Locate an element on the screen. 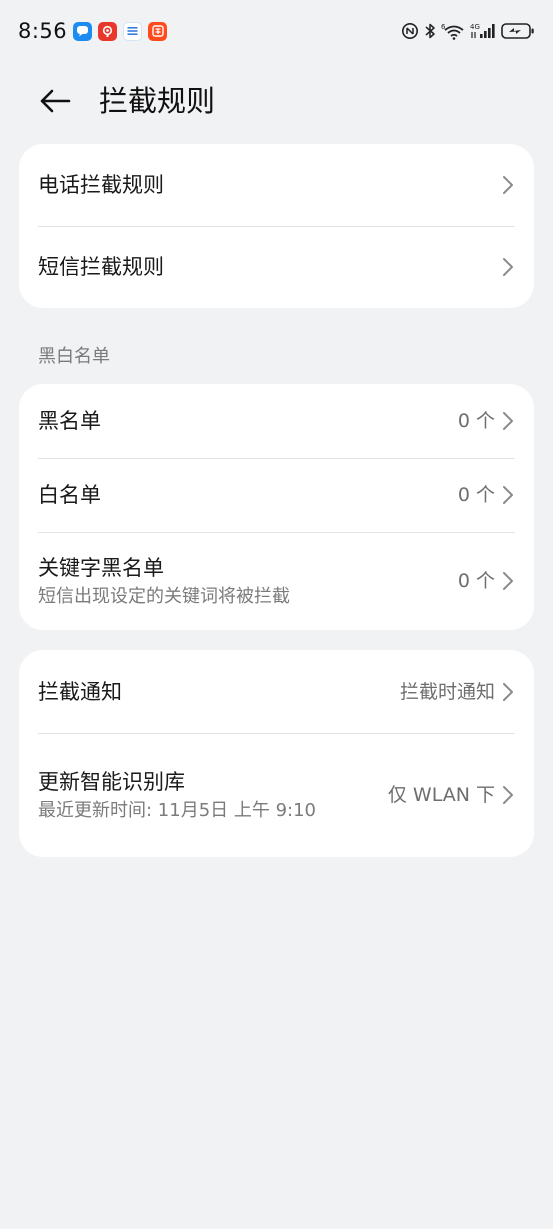  whitelist-item: 白名单 0 个 is located at coordinates (276, 495).